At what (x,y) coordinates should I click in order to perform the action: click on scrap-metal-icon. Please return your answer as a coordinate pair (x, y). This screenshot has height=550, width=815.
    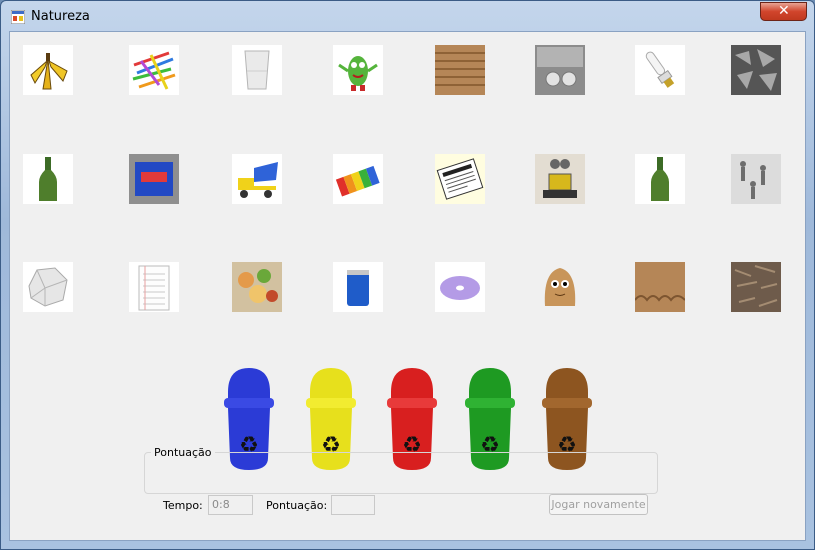
    Looking at the image, I should click on (756, 70).